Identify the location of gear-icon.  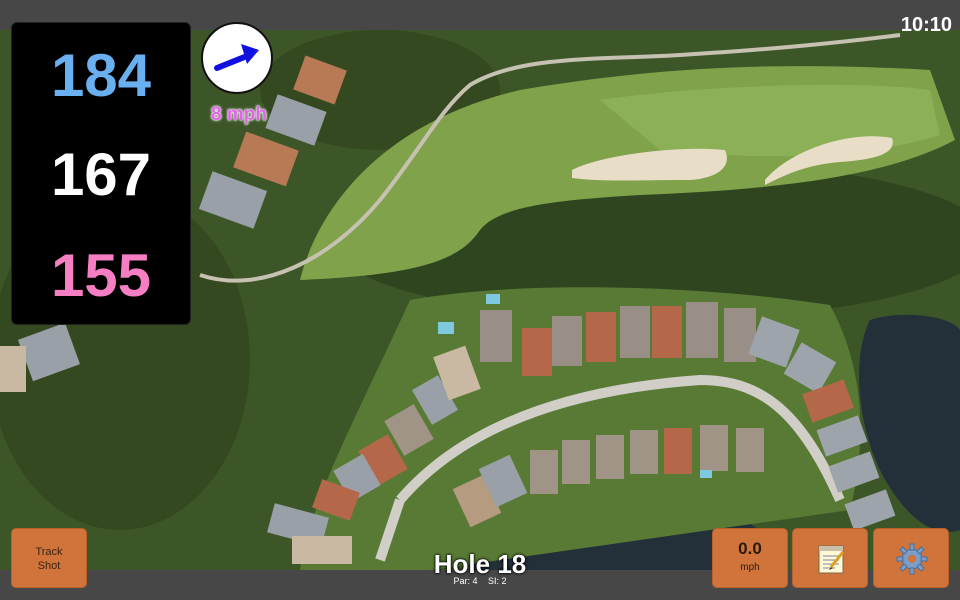
(912, 559).